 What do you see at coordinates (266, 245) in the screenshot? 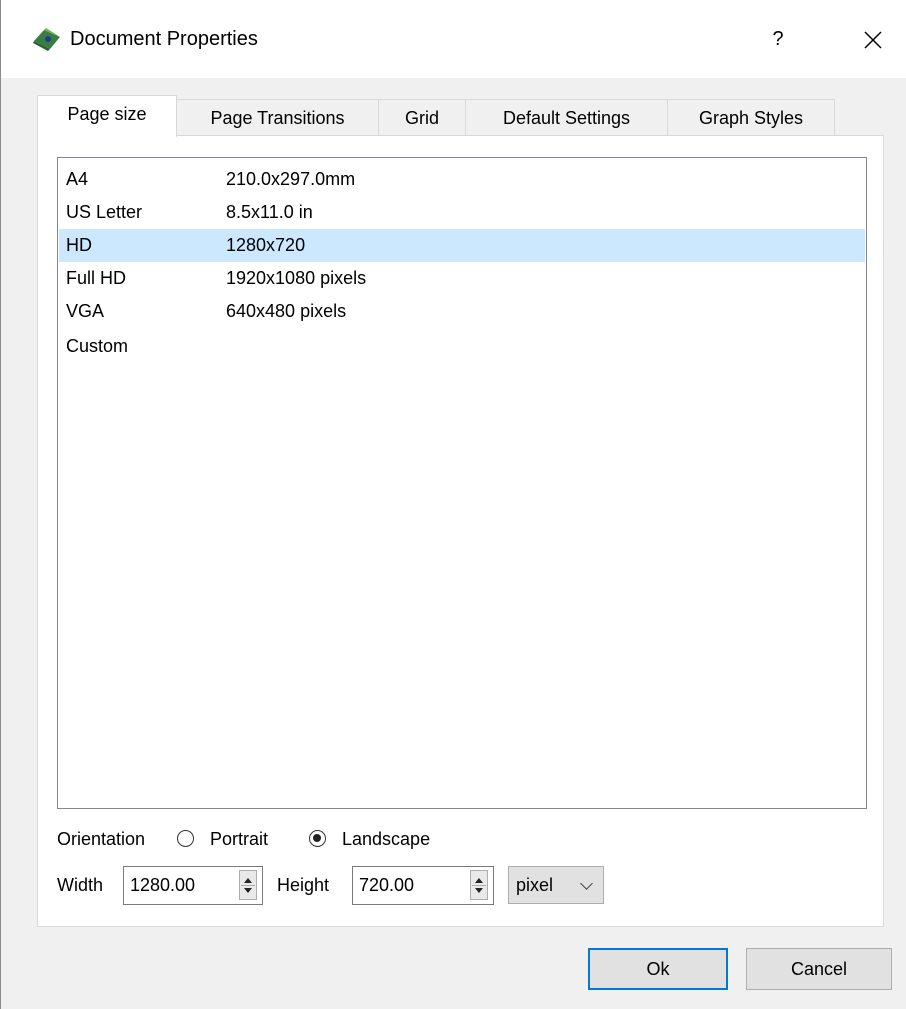
I see `page-size-dimensions: 1280x720` at bounding box center [266, 245].